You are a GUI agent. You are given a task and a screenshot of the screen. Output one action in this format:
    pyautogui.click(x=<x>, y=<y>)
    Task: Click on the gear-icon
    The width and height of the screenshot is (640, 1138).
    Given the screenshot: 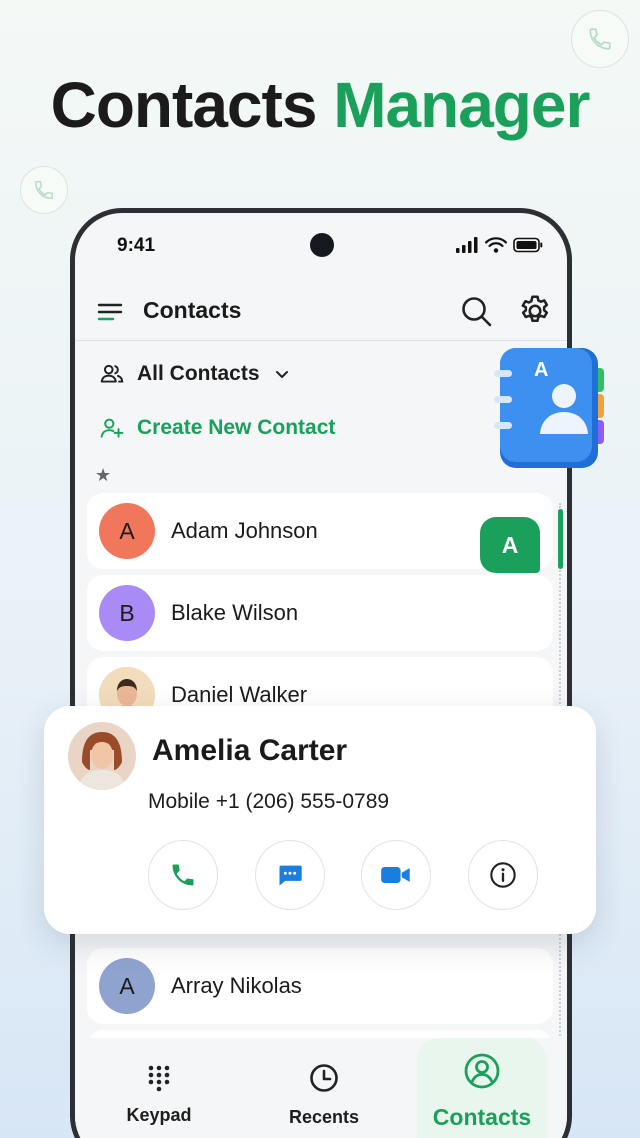 What is the action you would take?
    pyautogui.click(x=535, y=311)
    